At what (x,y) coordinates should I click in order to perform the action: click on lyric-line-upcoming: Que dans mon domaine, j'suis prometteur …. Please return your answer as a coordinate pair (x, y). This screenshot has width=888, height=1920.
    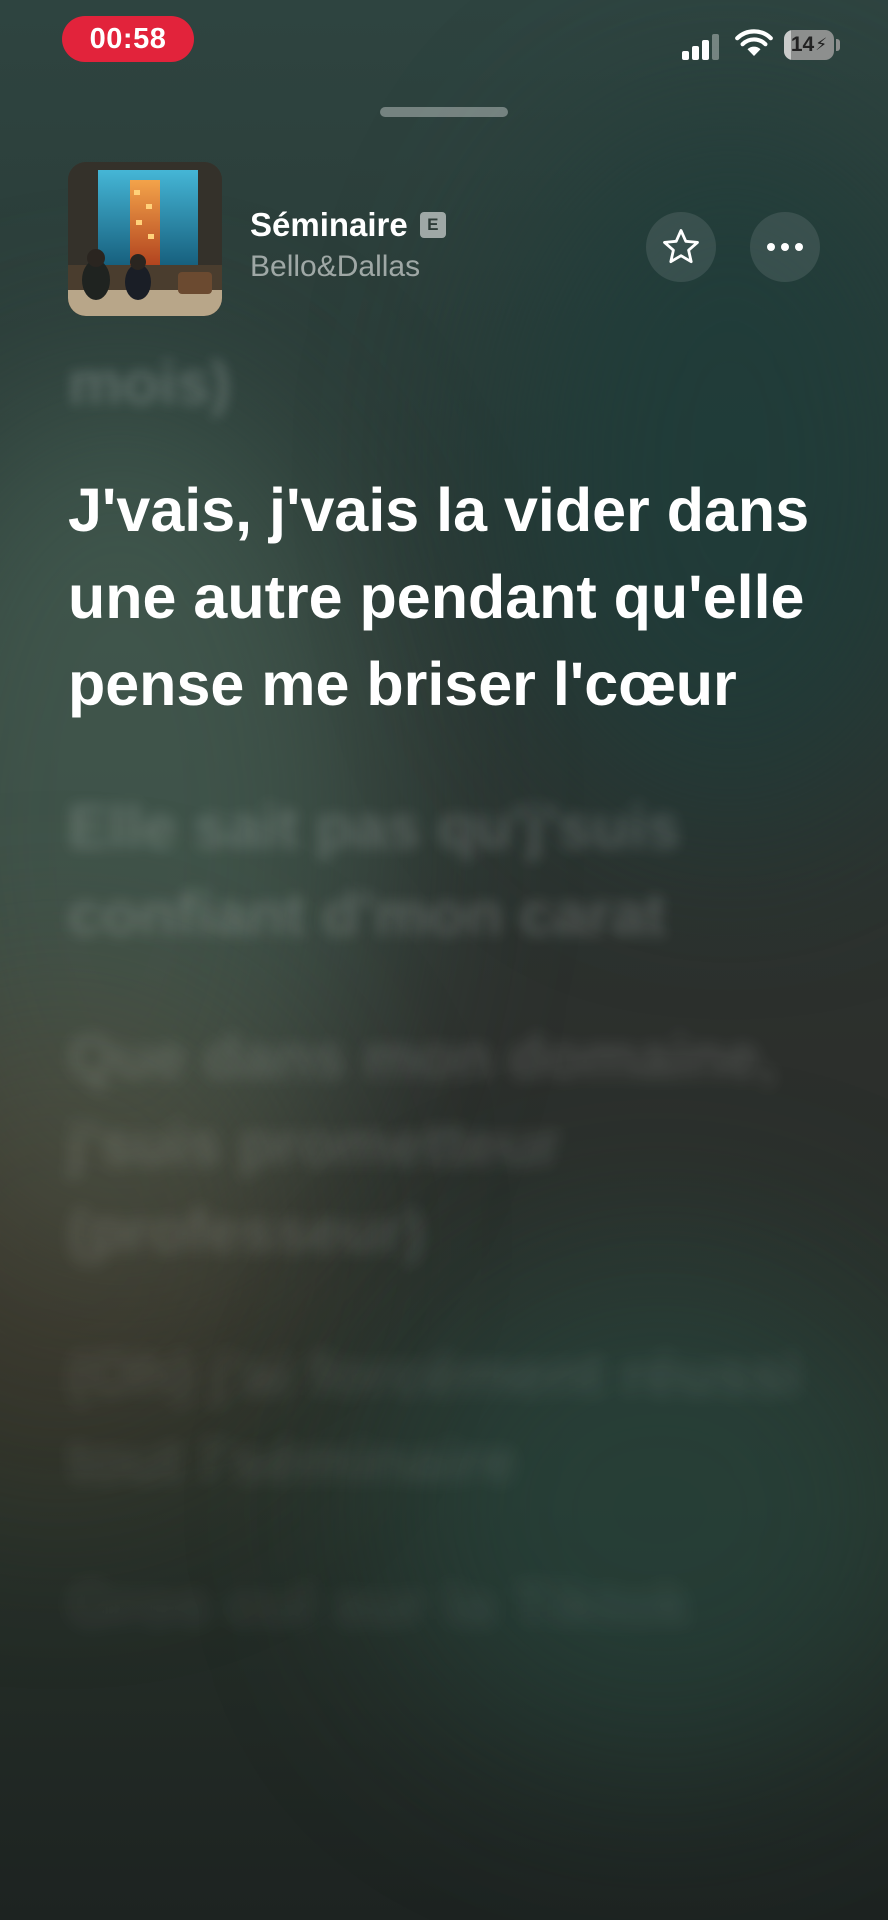
    Looking at the image, I should click on (453, 1144).